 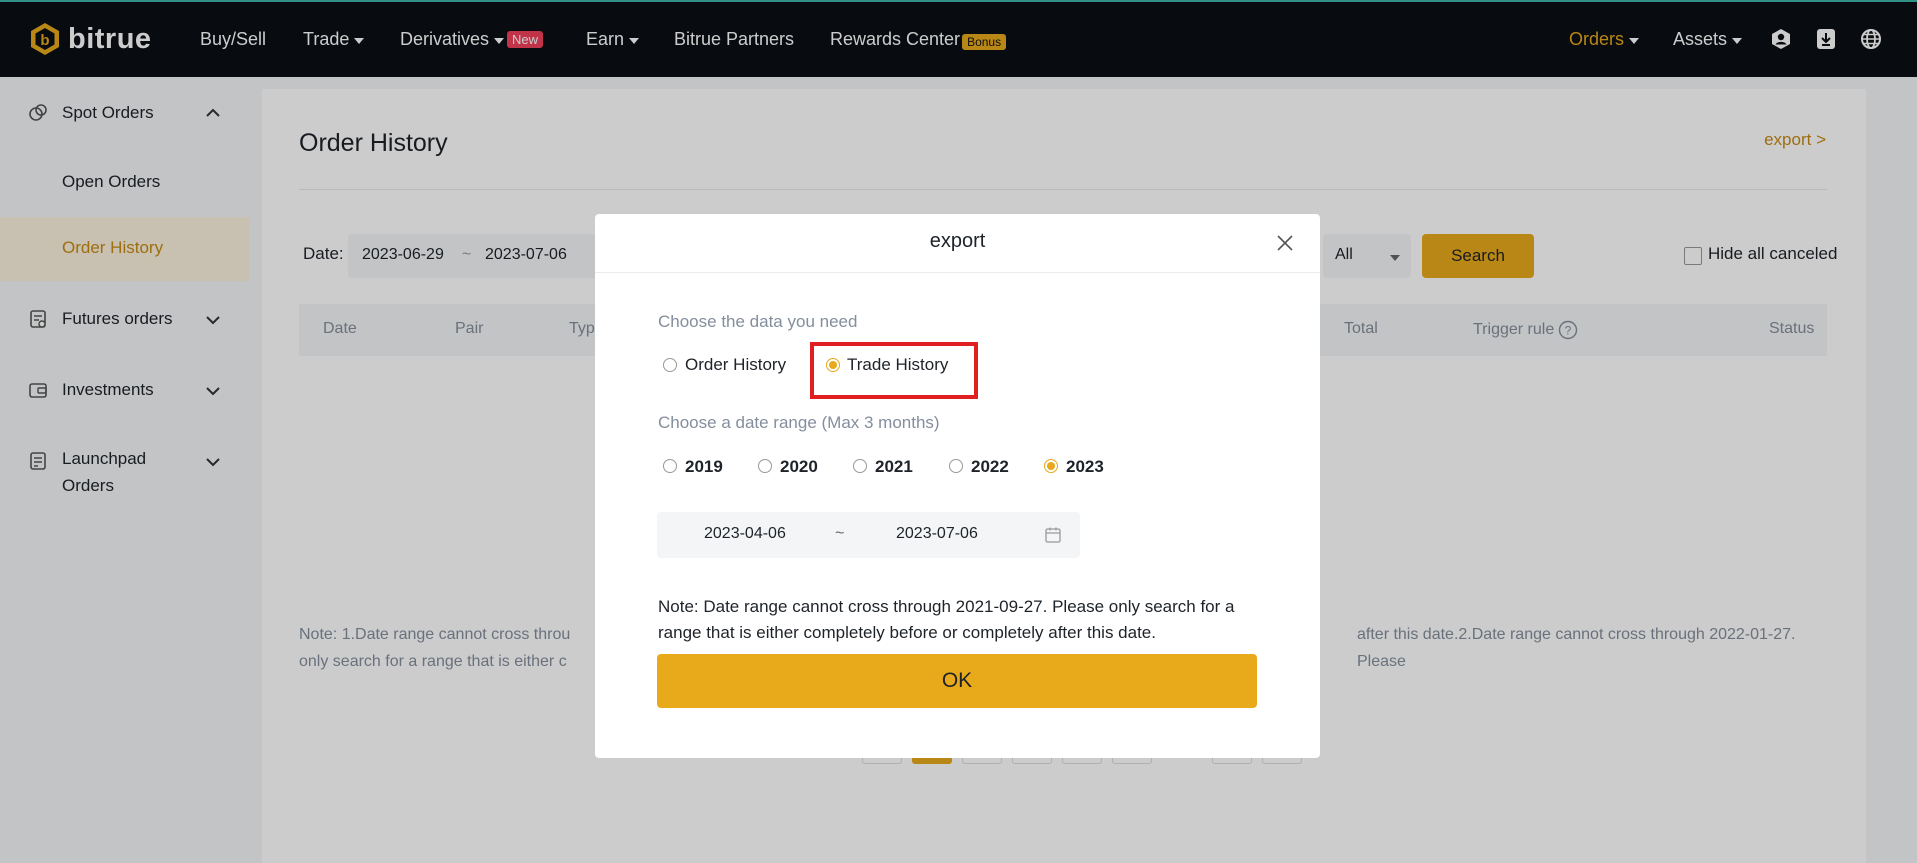 I want to click on order-history-option-label: Order History, so click(x=735, y=365).